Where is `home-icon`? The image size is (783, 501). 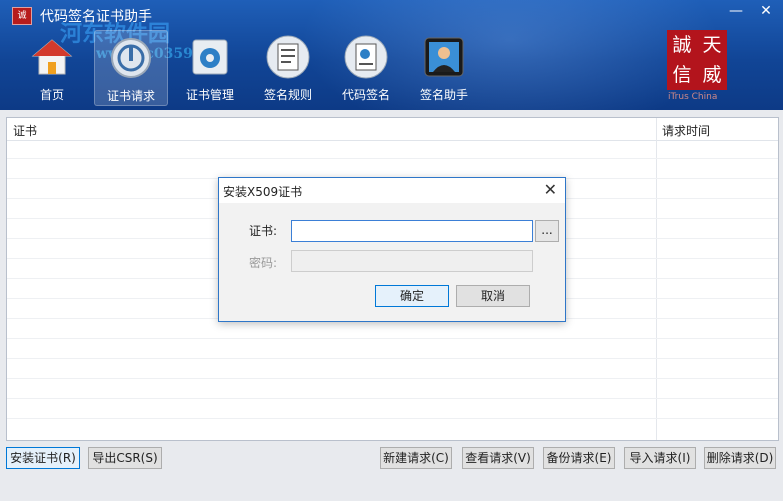 home-icon is located at coordinates (52, 57).